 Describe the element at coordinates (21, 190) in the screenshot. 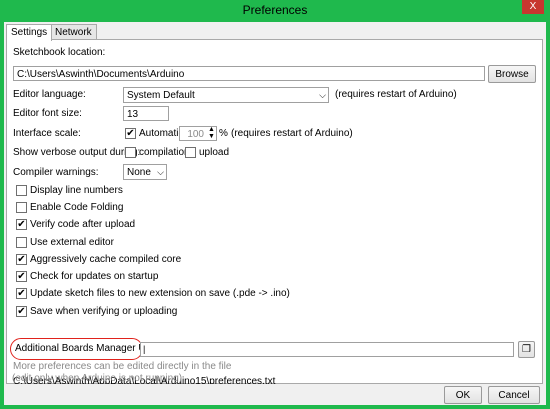

I see `option-checkbox-line-numbers` at that location.